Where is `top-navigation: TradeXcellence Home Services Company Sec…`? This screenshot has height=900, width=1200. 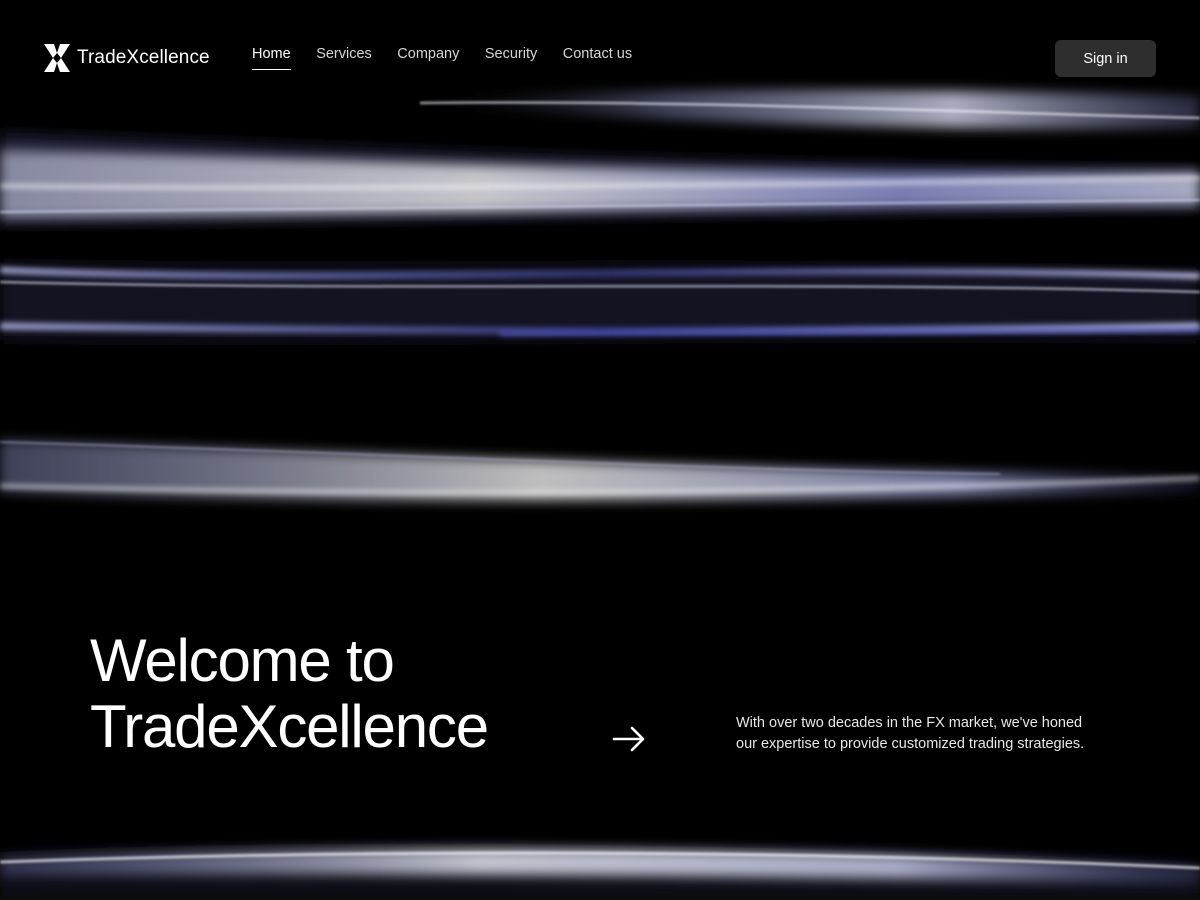 top-navigation: TradeXcellence Home Services Company Sec… is located at coordinates (600, 55).